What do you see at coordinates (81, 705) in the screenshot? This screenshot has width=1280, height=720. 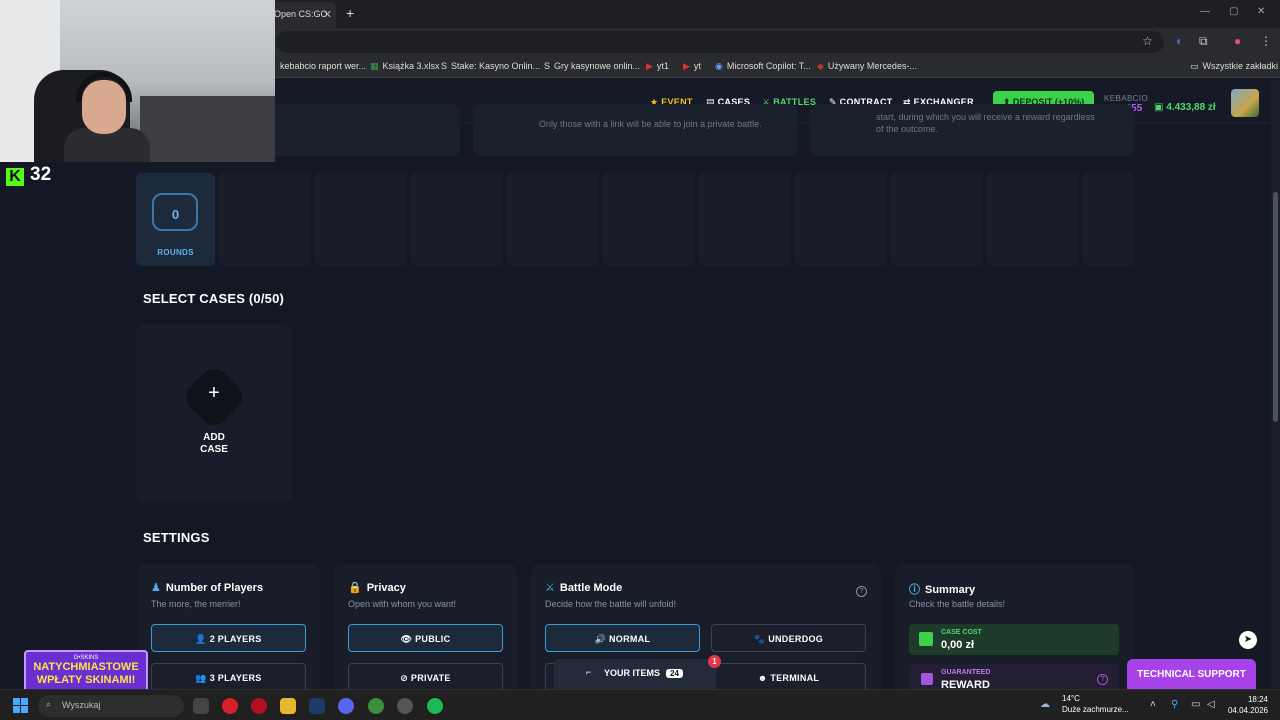 I see `search-placeholder: Wyszukaj` at bounding box center [81, 705].